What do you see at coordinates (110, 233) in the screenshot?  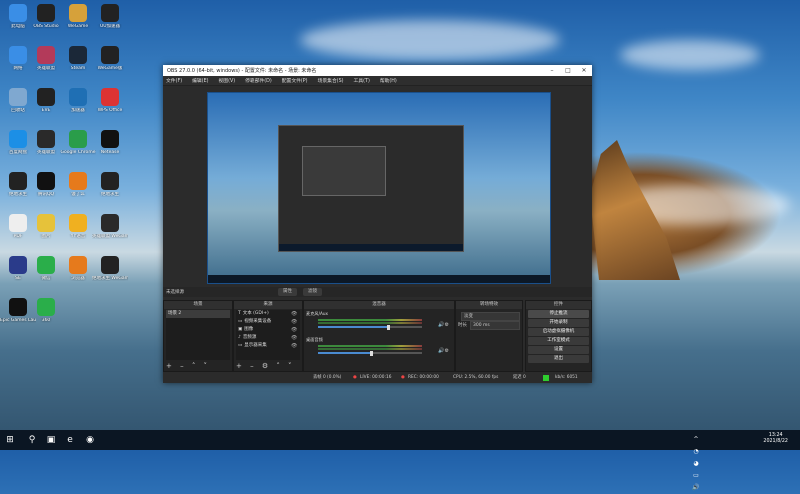 I see `desktop-icon: 英雄联盟 WeGame版` at bounding box center [110, 233].